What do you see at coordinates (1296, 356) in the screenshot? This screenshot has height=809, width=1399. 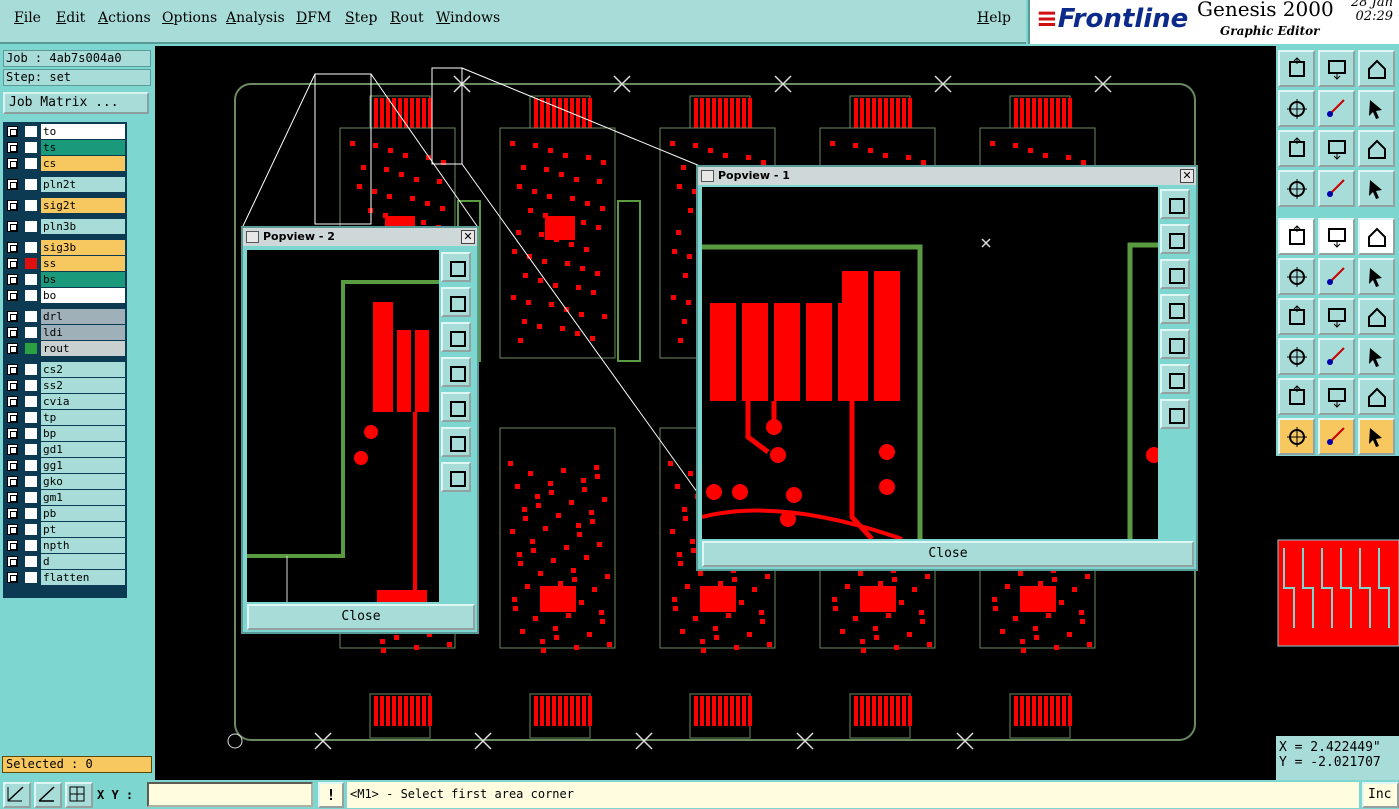 I see `pad-icon` at bounding box center [1296, 356].